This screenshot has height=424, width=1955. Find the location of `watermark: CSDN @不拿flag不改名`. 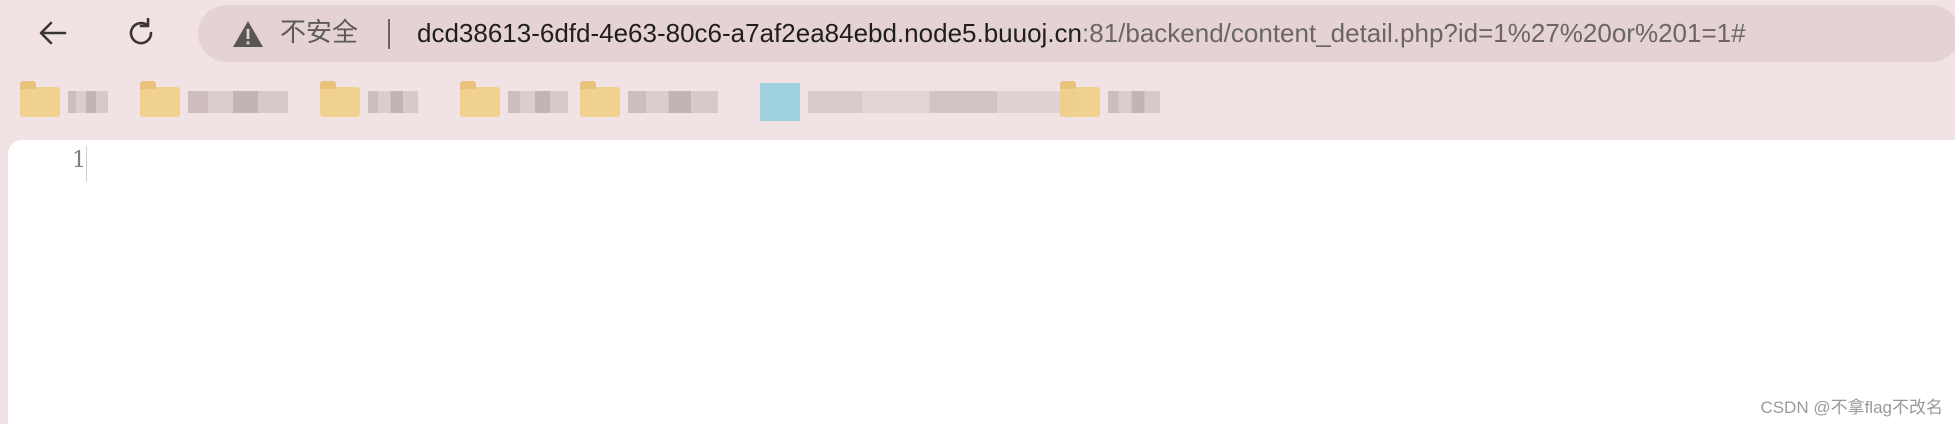

watermark: CSDN @不拿flag不改名 is located at coordinates (1851, 407).